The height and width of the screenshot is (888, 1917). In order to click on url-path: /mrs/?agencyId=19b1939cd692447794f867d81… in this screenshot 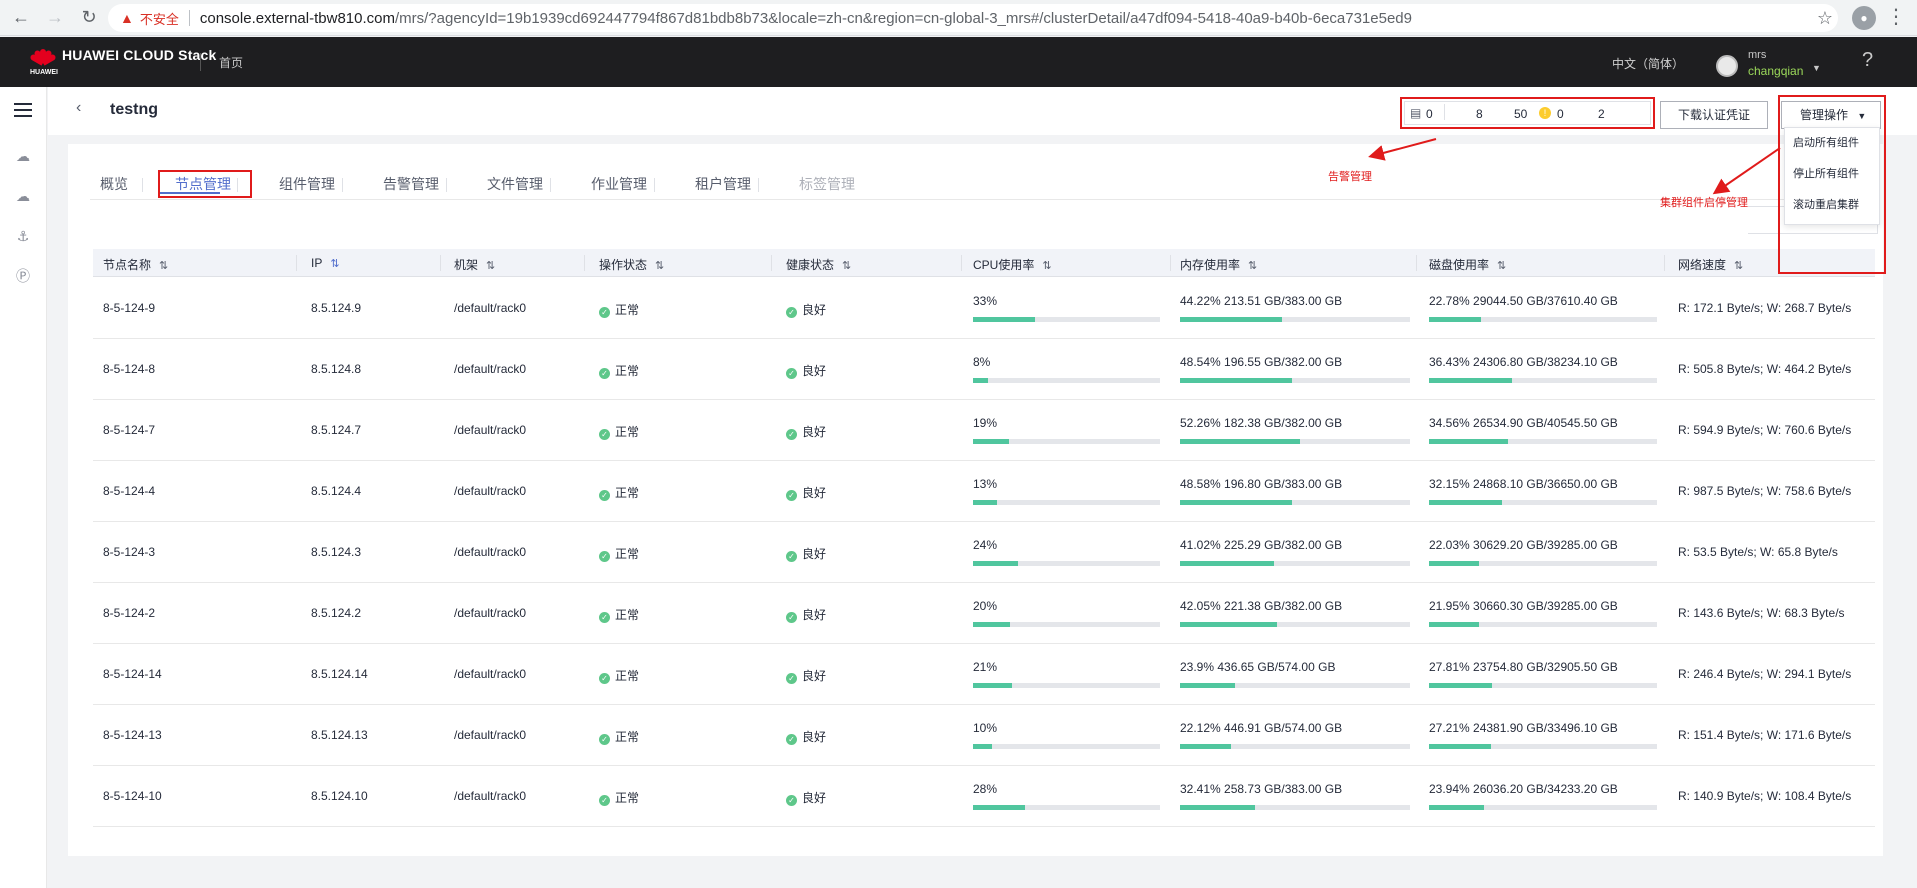, I will do `click(903, 18)`.